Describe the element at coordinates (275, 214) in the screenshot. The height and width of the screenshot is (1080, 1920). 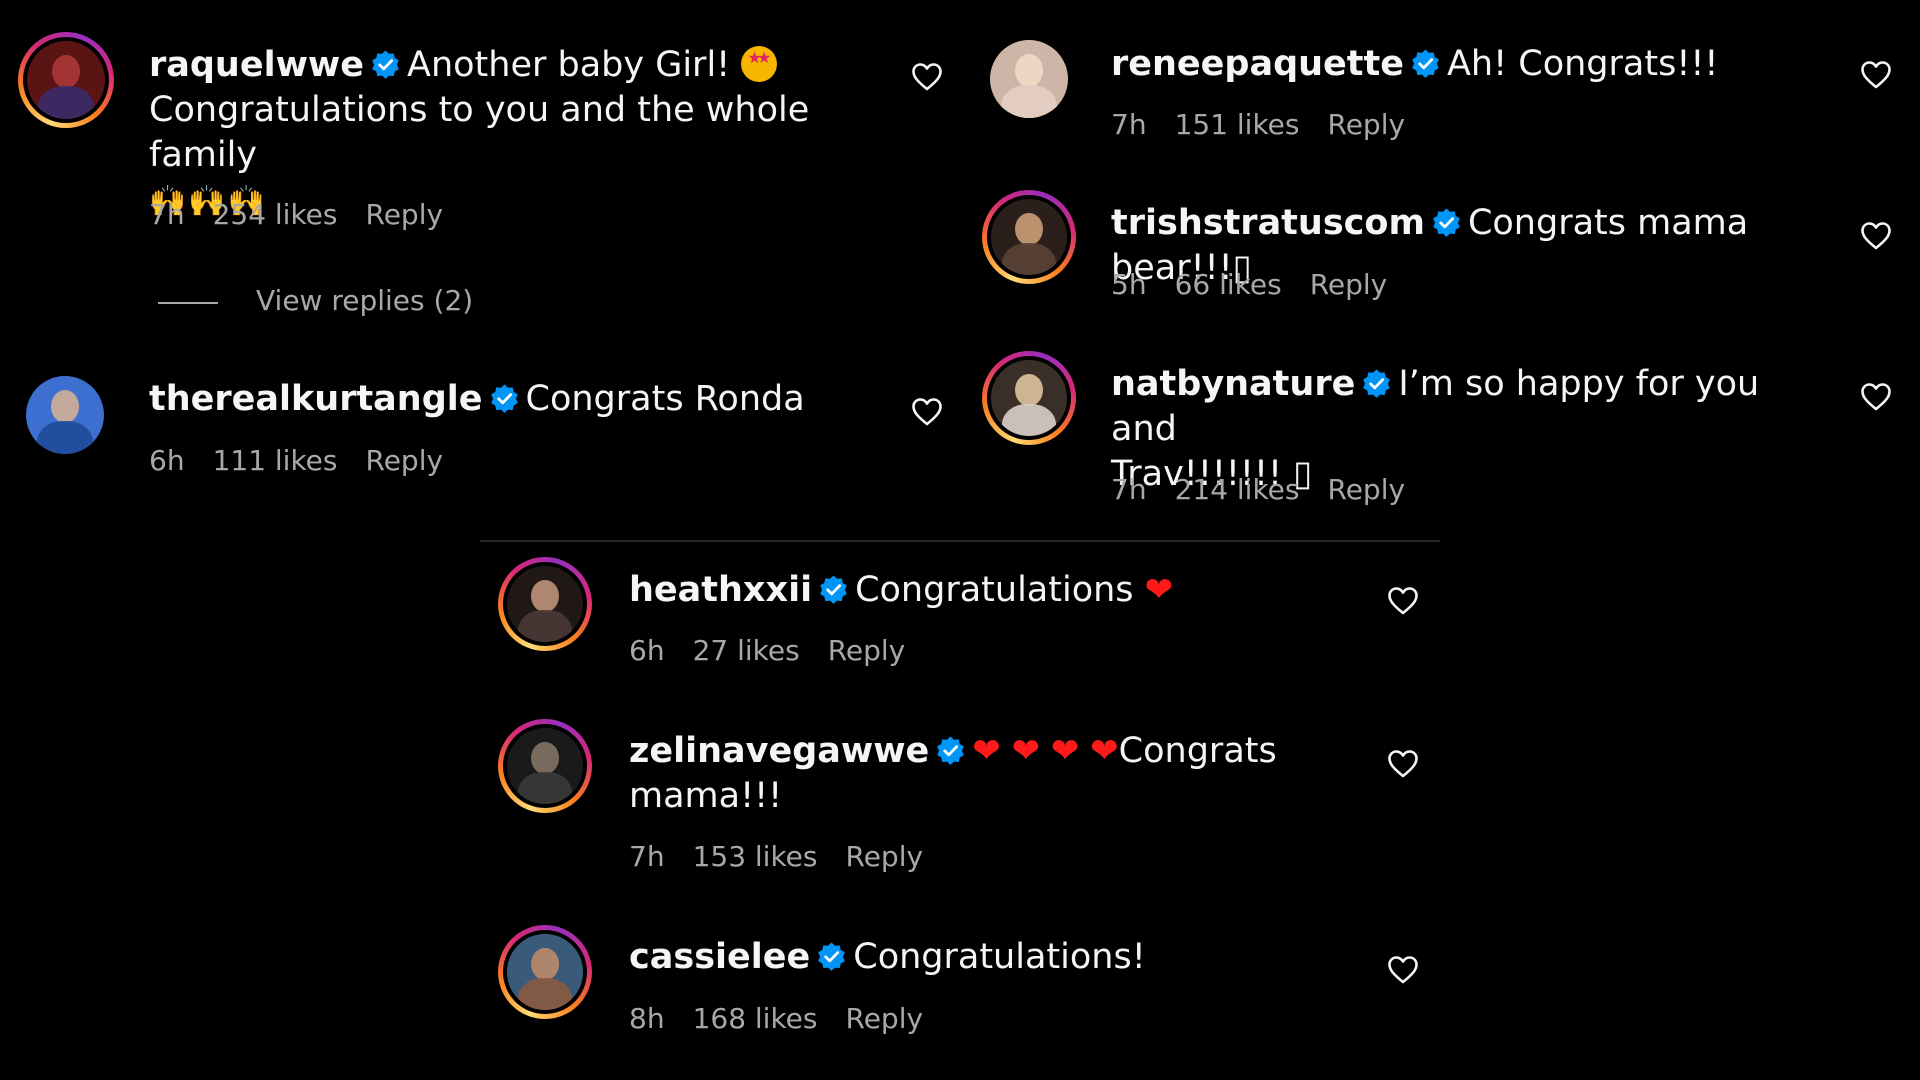
I see `likes-count: 254 likes` at that location.